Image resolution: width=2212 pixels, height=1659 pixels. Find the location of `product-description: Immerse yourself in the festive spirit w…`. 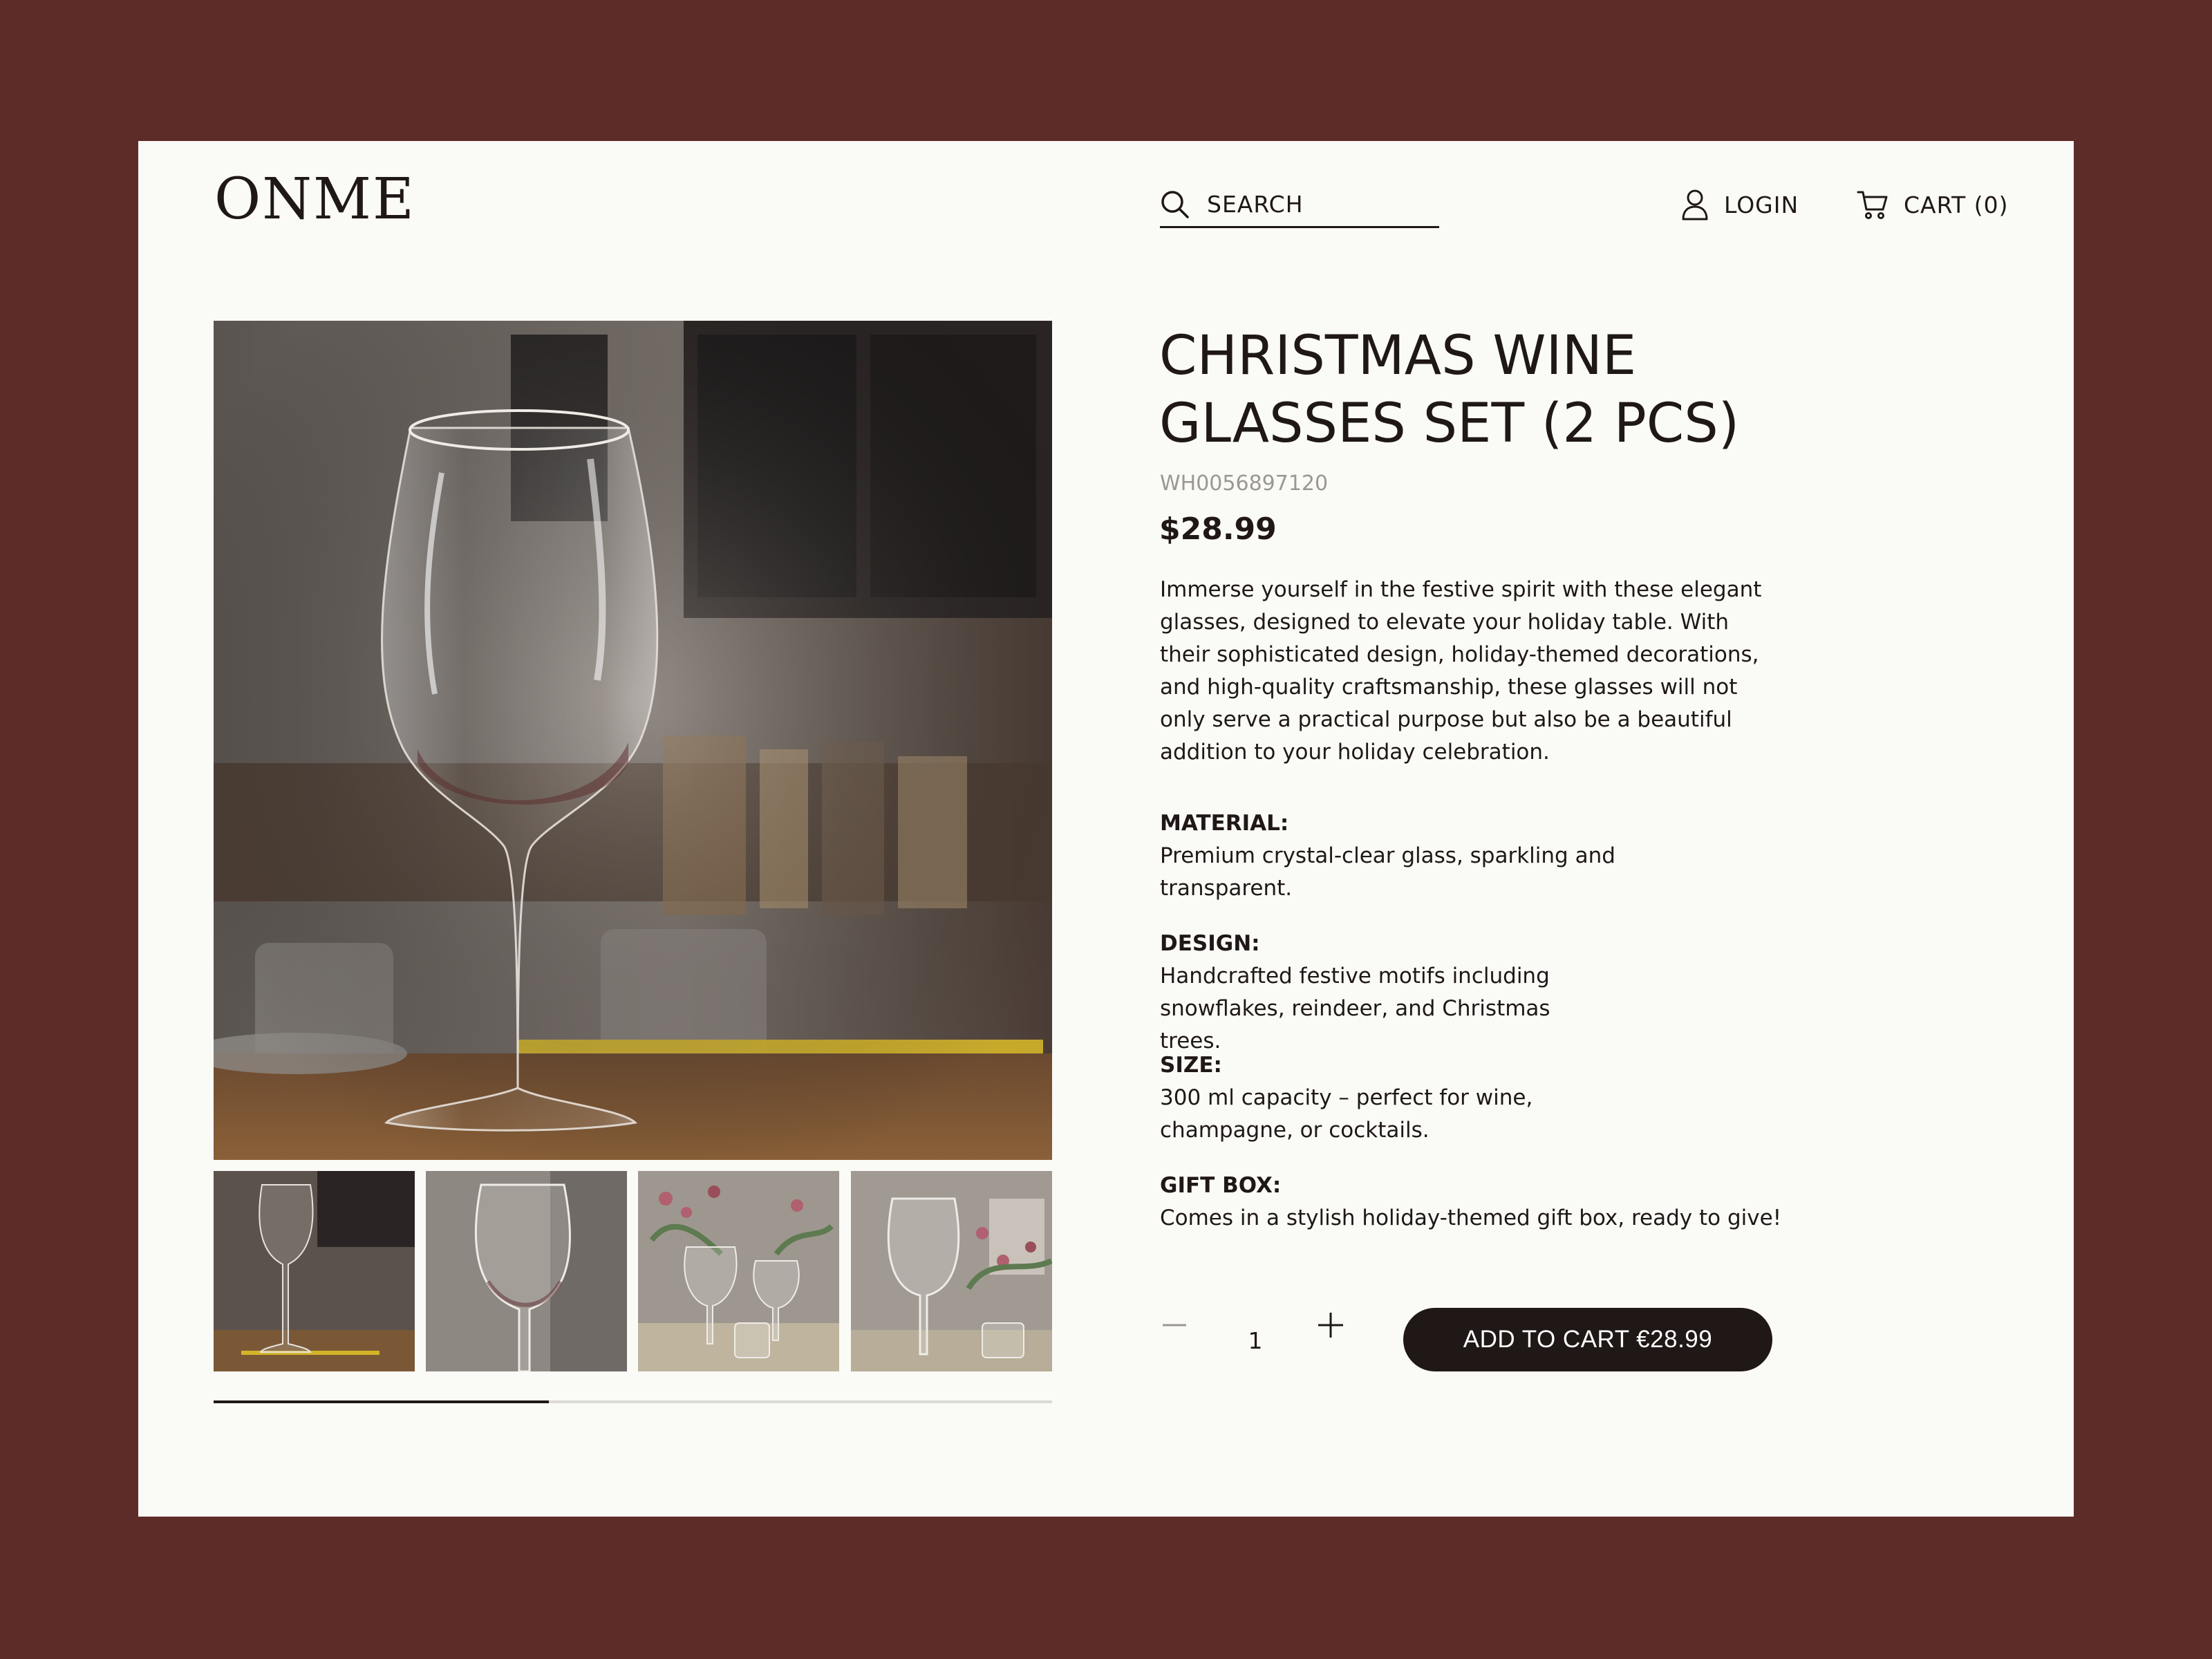

product-description: Immerse yourself in the festive spirit w… is located at coordinates (1461, 671).